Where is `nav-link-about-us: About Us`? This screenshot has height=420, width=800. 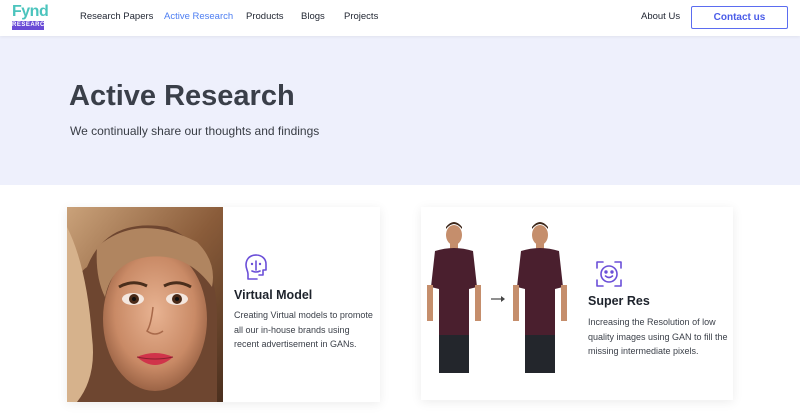 nav-link-about-us: About Us is located at coordinates (660, 16).